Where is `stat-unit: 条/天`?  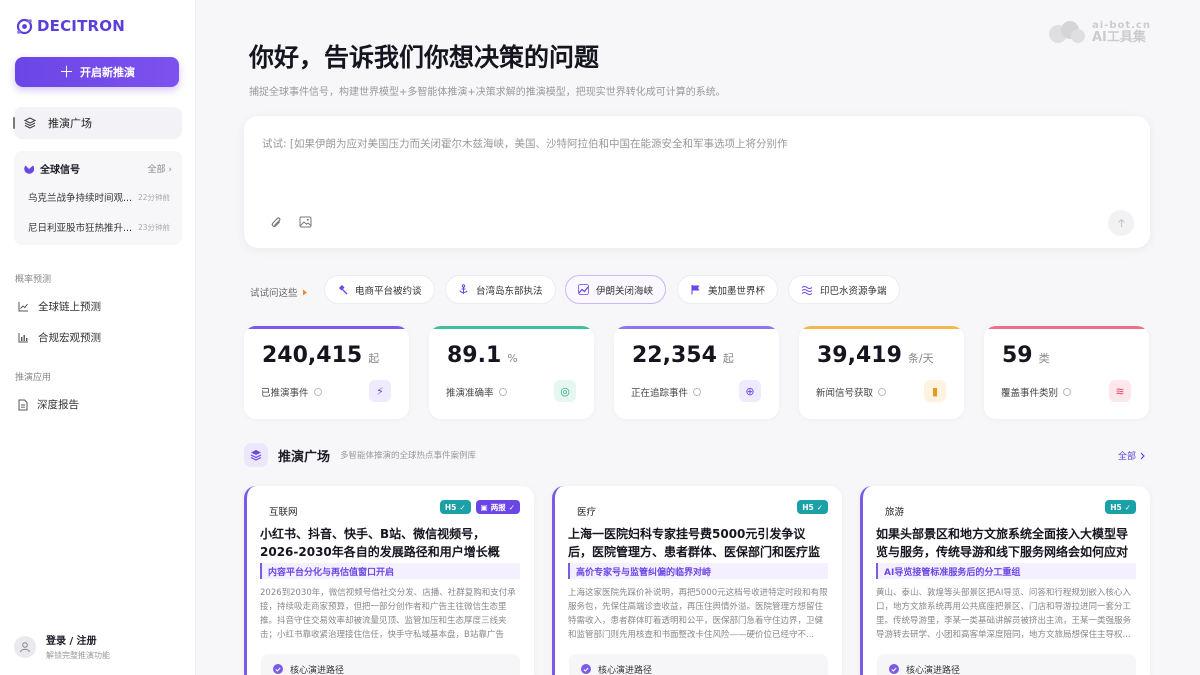
stat-unit: 条/天 is located at coordinates (920, 358).